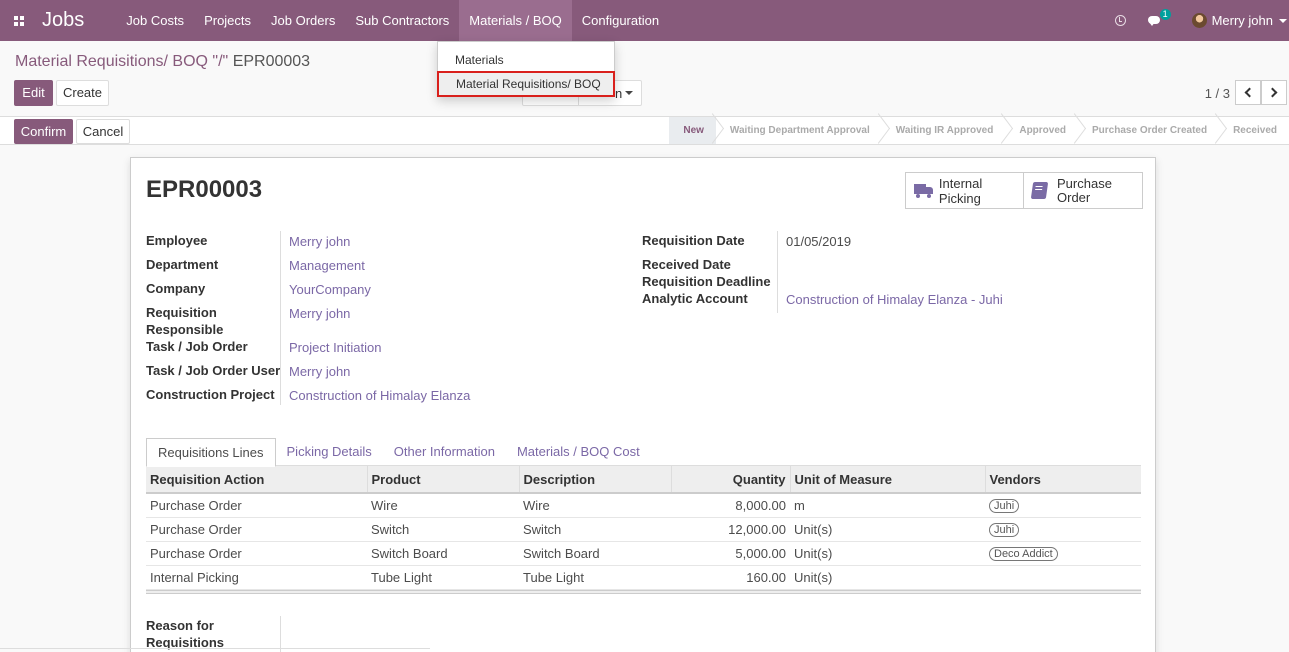 The width and height of the screenshot is (1289, 652). I want to click on status-approved: Approved, so click(1041, 130).